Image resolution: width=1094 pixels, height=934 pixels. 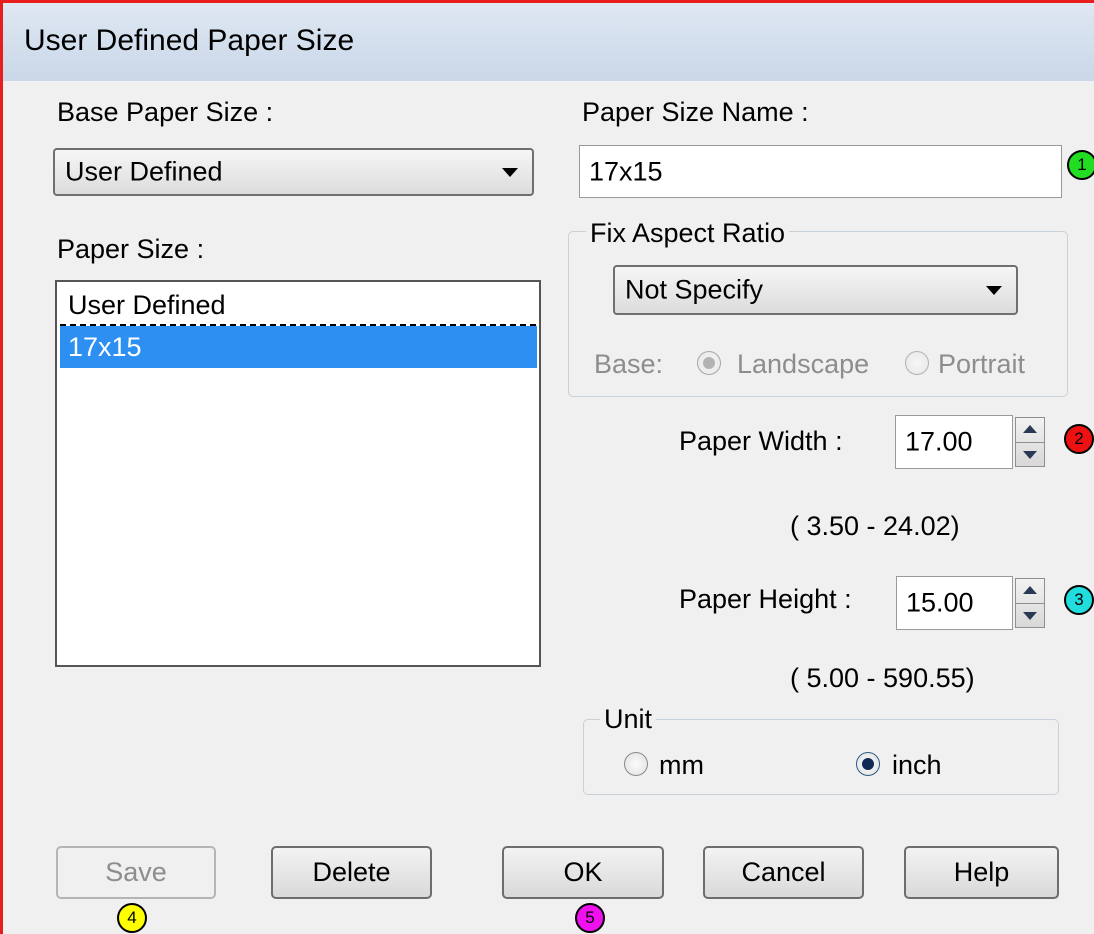 What do you see at coordinates (940, 602) in the screenshot?
I see `paper-height-value: 15.00` at bounding box center [940, 602].